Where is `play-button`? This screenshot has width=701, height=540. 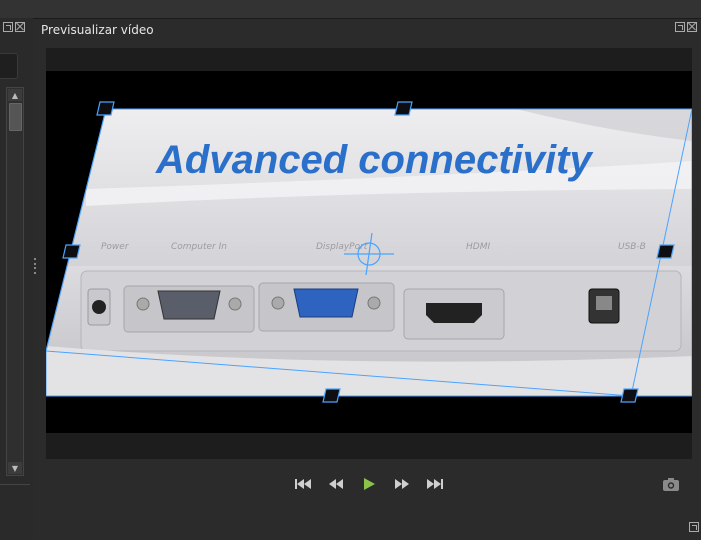 play-button is located at coordinates (368, 484).